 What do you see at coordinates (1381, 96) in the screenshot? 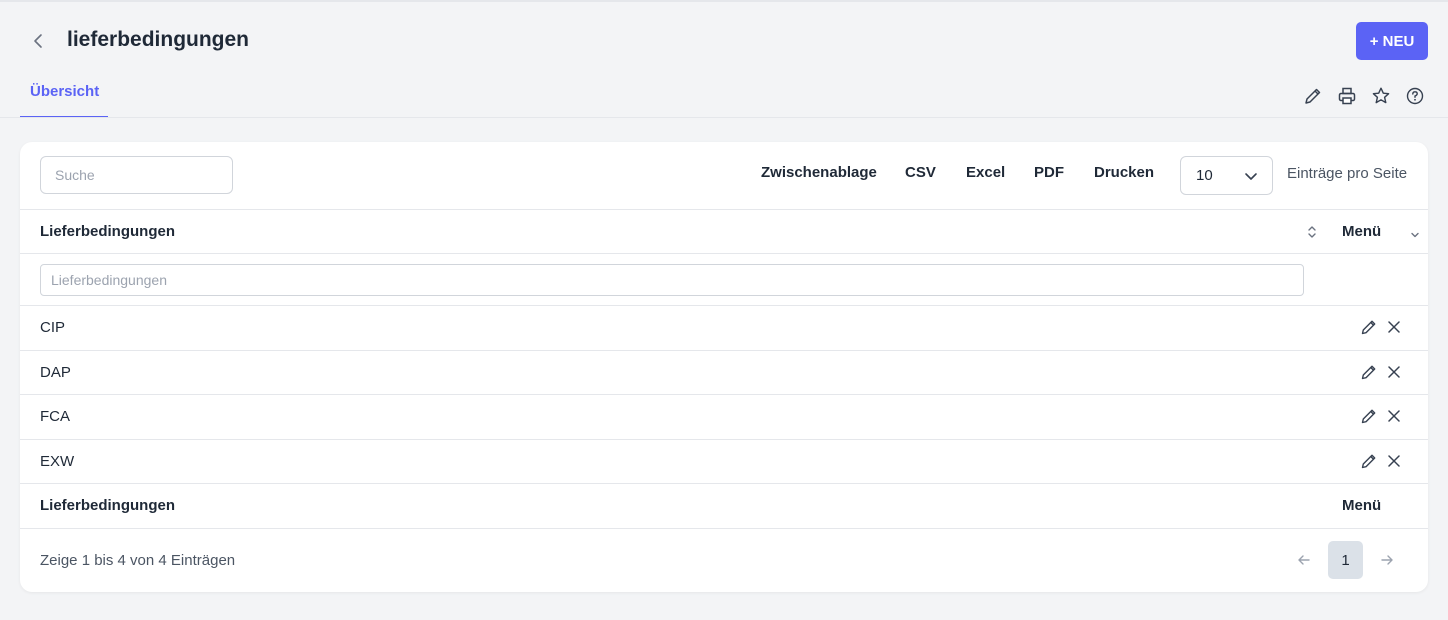
I see `star-icon` at bounding box center [1381, 96].